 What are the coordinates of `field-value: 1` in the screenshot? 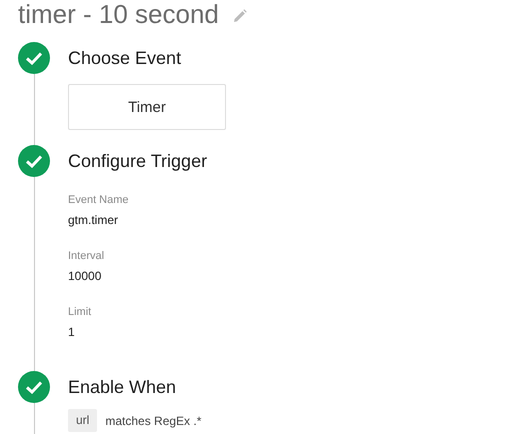 It's located at (72, 332).